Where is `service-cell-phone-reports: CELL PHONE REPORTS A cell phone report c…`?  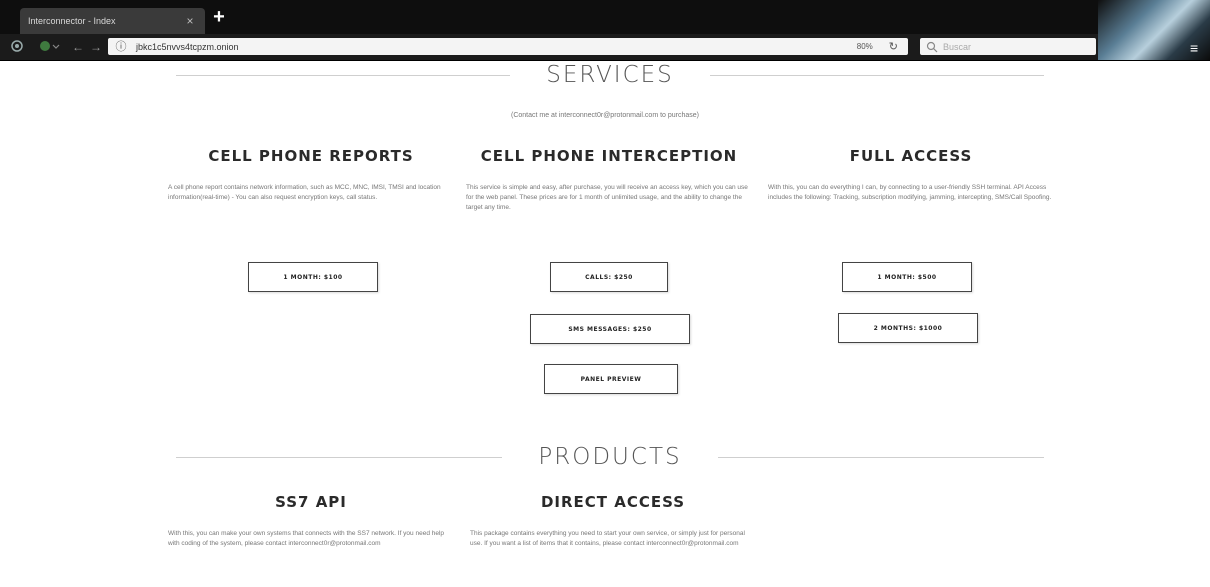 service-cell-phone-reports: CELL PHONE REPORTS A cell phone report c… is located at coordinates (311, 175).